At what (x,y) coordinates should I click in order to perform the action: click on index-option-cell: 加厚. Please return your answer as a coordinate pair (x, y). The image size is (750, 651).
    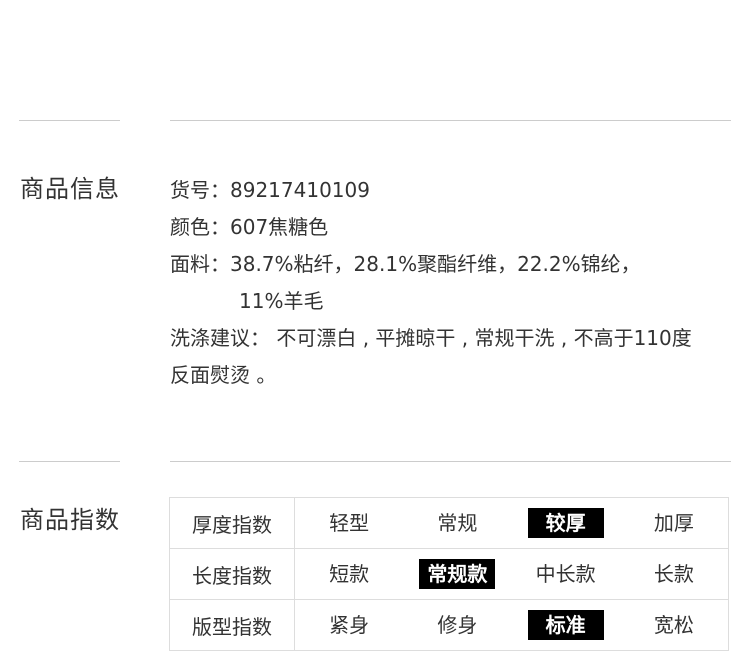
    Looking at the image, I should click on (674, 523).